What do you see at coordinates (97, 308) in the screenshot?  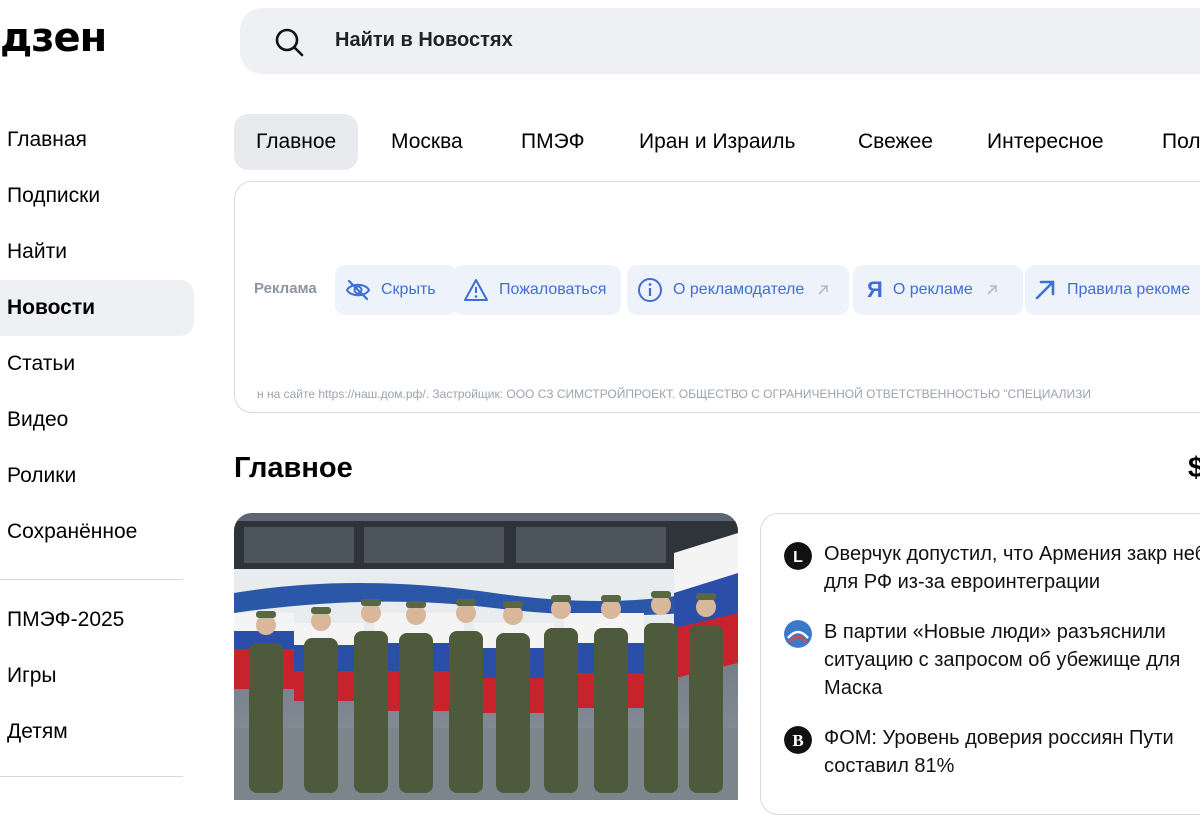 I see `sidebar-item-news: Новости` at bounding box center [97, 308].